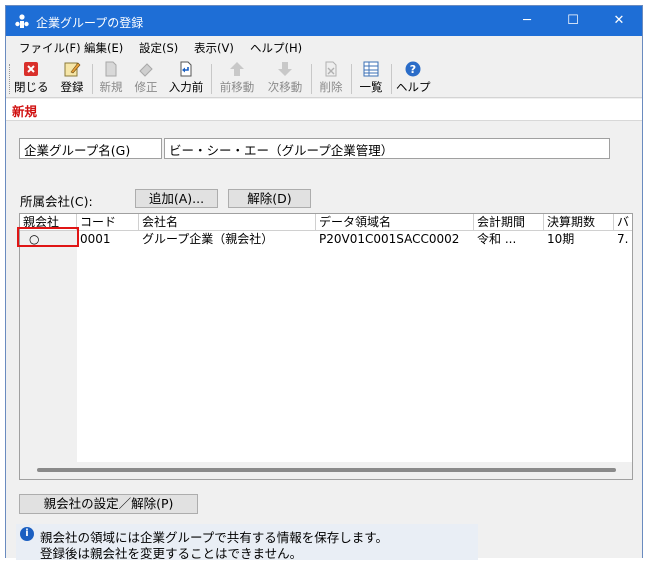 The image size is (650, 564). What do you see at coordinates (331, 69) in the screenshot?
I see `delete-icon` at bounding box center [331, 69].